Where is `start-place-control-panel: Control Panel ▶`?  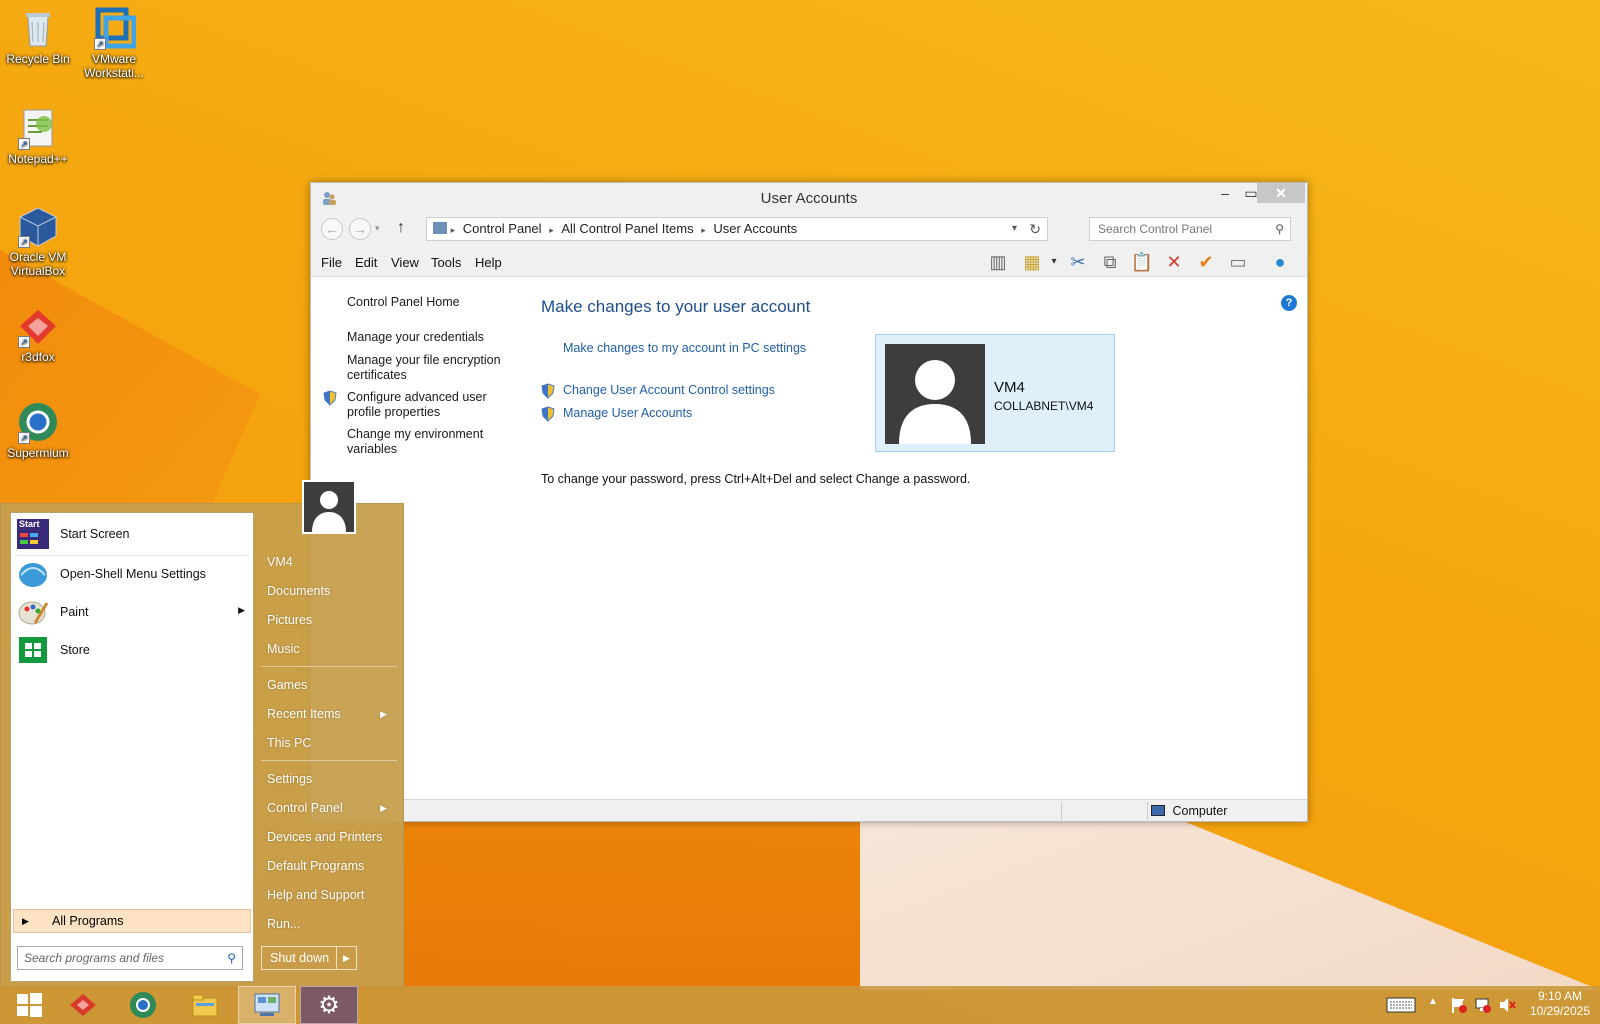 start-place-control-panel: Control Panel ▶ is located at coordinates (332, 808).